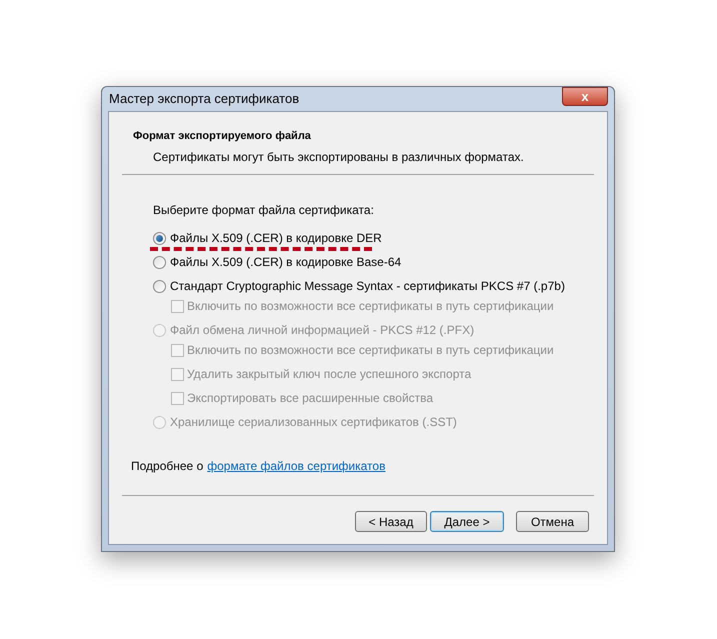  Describe the element at coordinates (167, 466) in the screenshot. I see `info-text: Подробнее о` at that location.